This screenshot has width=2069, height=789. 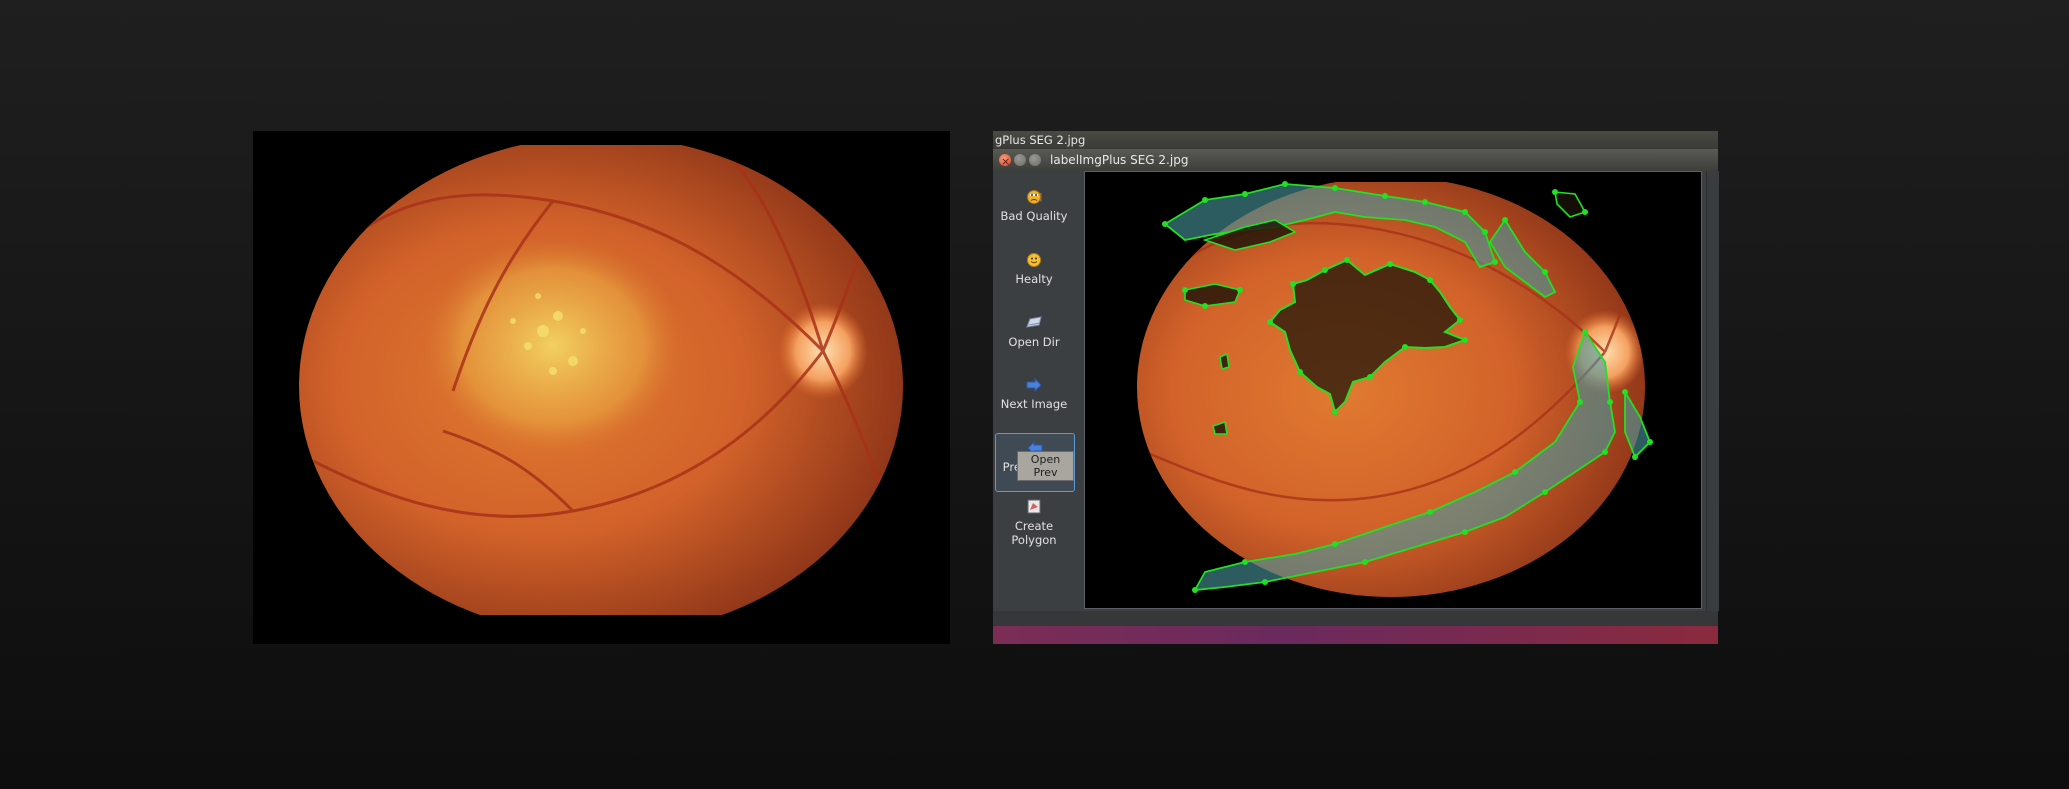 What do you see at coordinates (1119, 160) in the screenshot?
I see `window-title: labelImgPlus SEG 2.jpg` at bounding box center [1119, 160].